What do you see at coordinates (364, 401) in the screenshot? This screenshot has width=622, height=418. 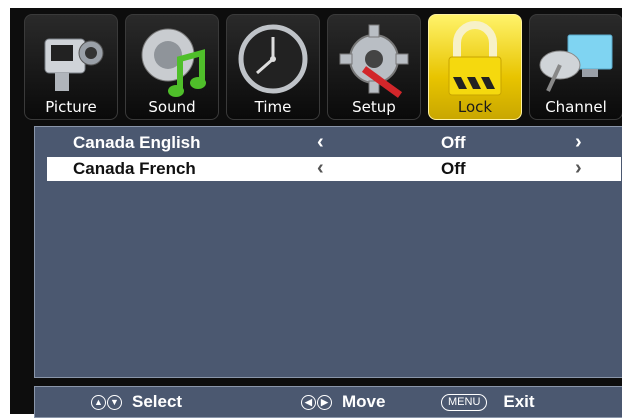 I see `hint-move-label: Move` at bounding box center [364, 401].